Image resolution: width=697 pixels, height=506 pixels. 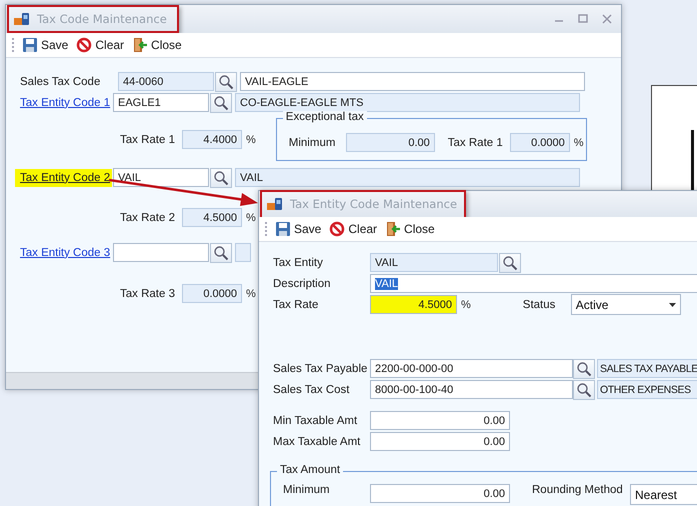 I want to click on input-field: 8000-00-100-40, so click(x=471, y=389).